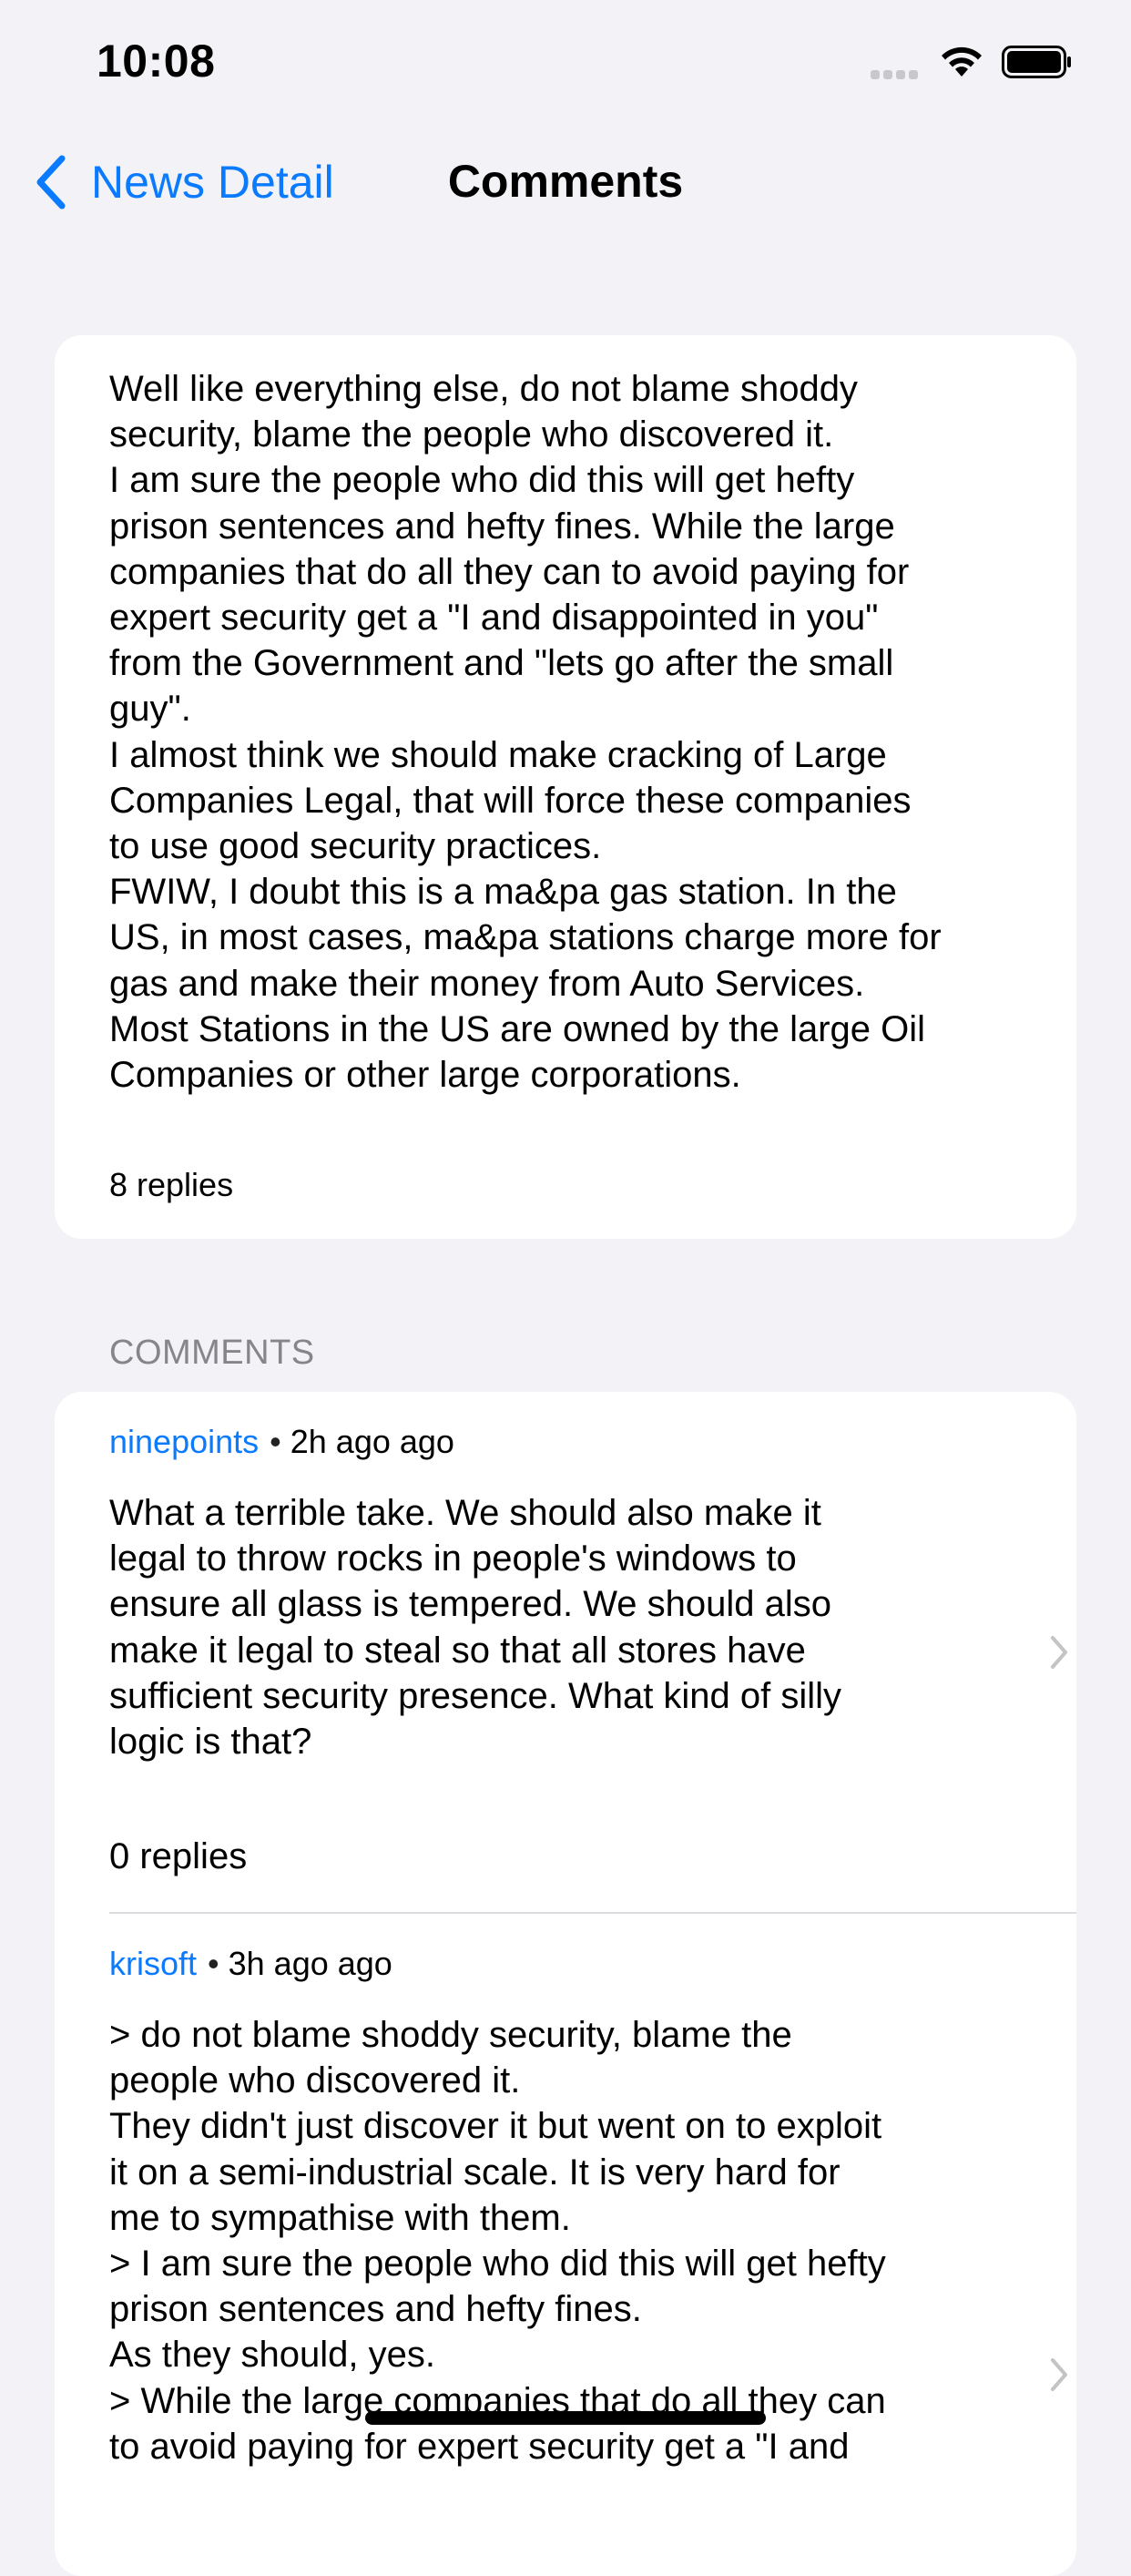 The width and height of the screenshot is (1131, 2576). Describe the element at coordinates (566, 2418) in the screenshot. I see `home-indicator` at that location.